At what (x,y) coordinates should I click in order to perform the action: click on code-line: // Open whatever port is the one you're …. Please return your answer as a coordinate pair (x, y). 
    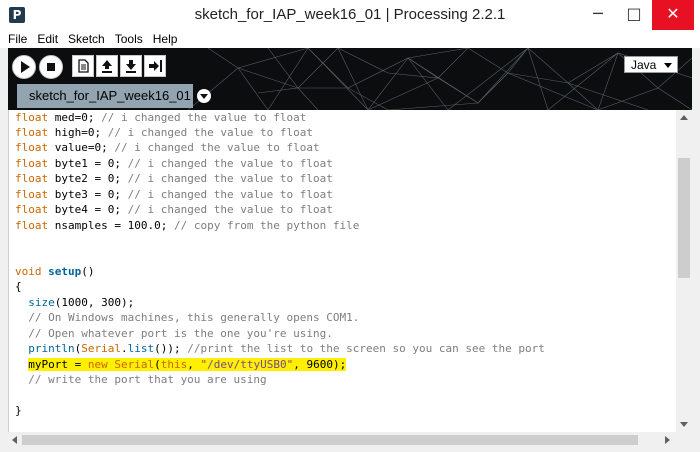
    Looking at the image, I should click on (174, 333).